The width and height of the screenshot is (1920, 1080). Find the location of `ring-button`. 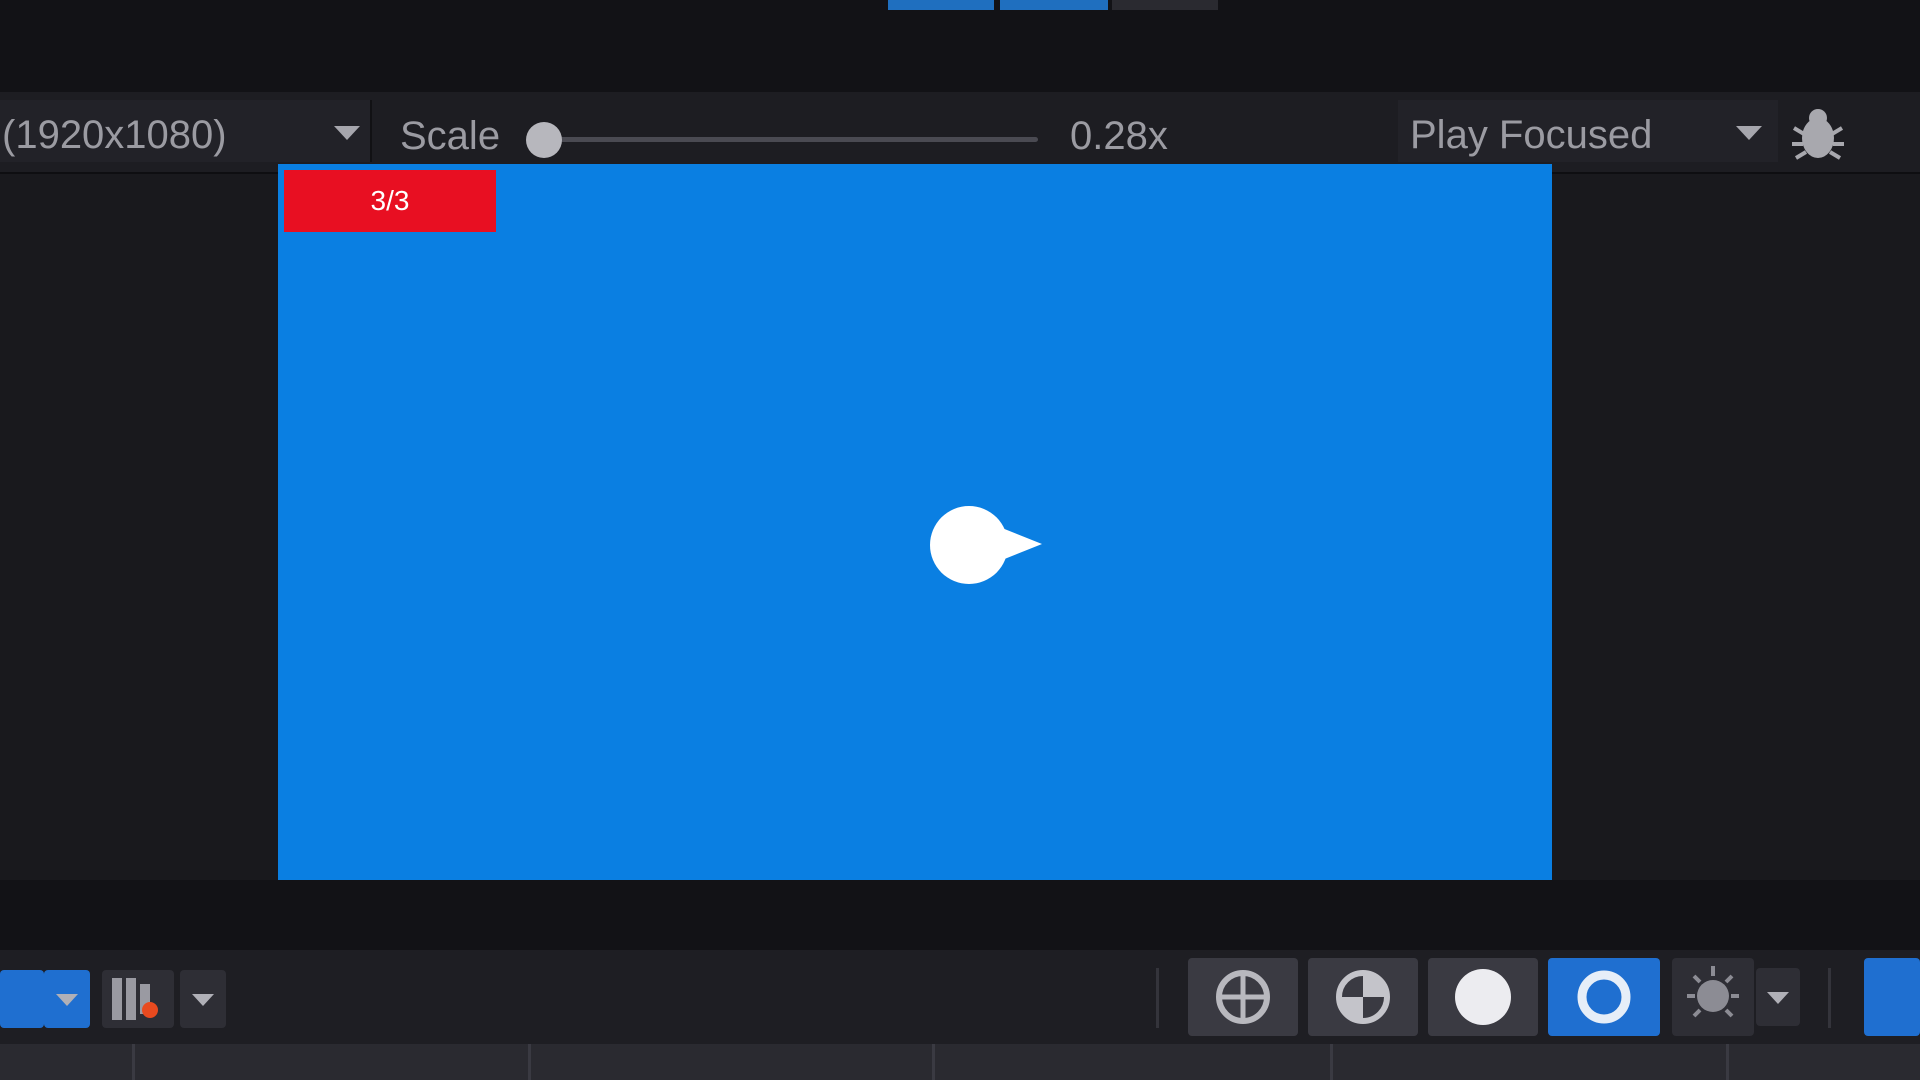

ring-button is located at coordinates (1604, 997).